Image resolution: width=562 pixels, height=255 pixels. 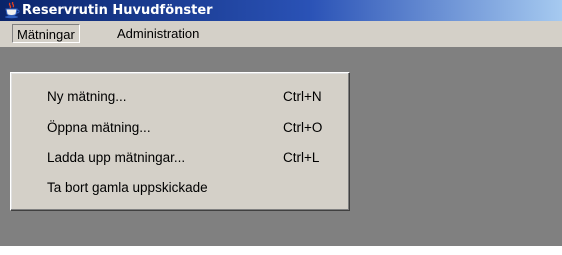 I want to click on menu-administration: Administration, so click(x=158, y=33).